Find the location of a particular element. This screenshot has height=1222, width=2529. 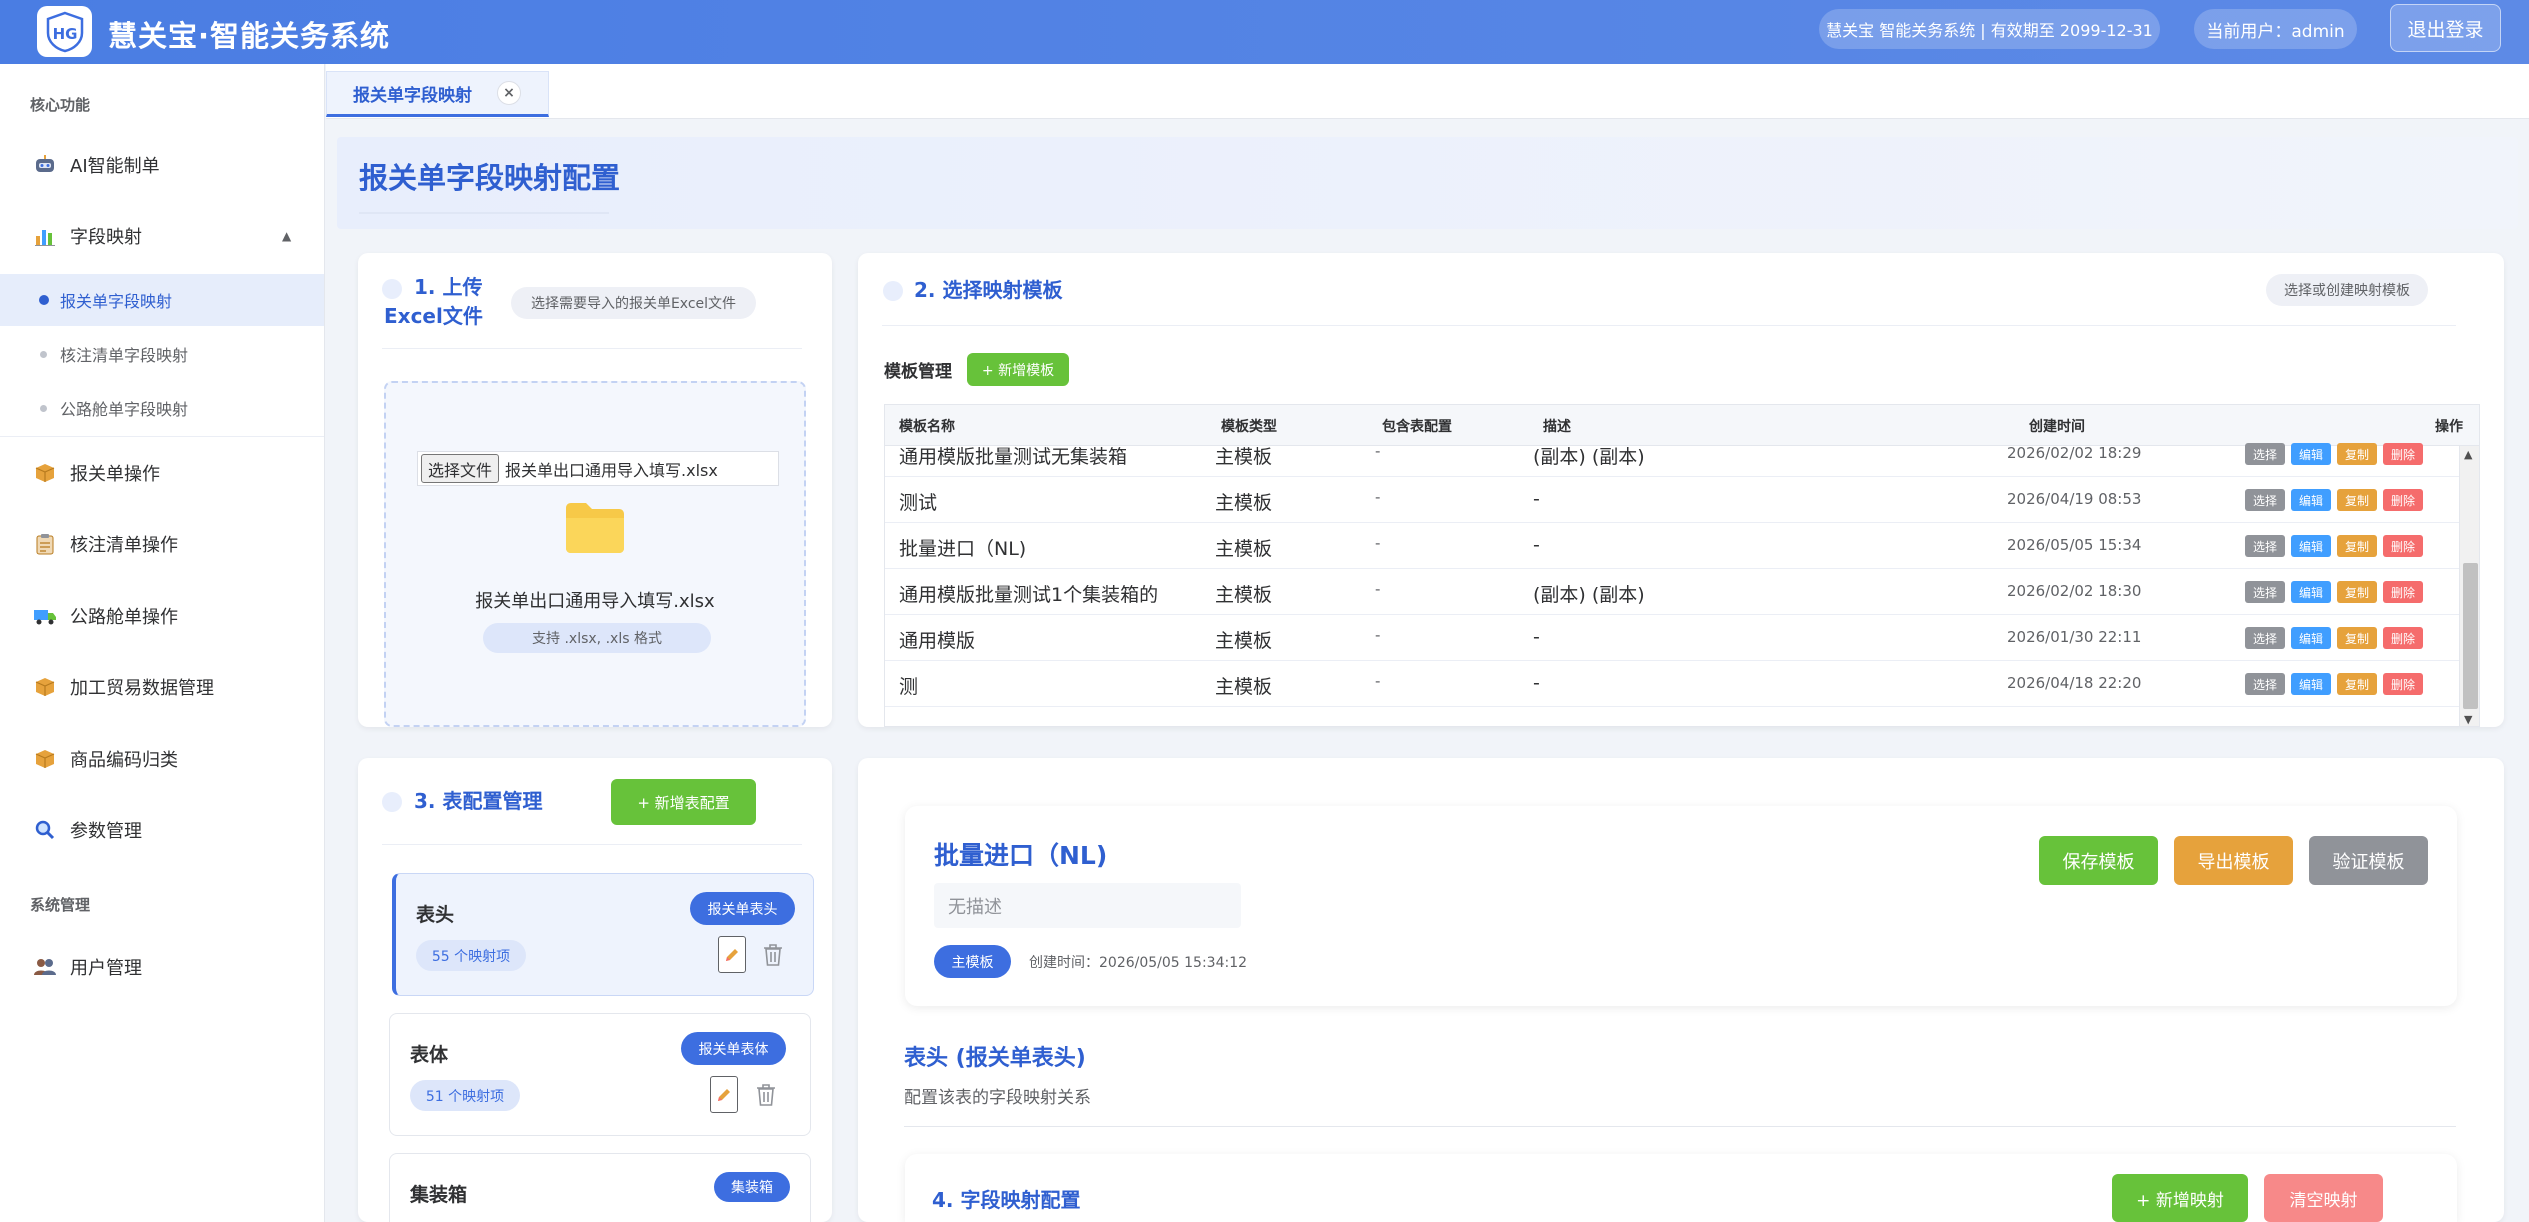

upload-hint: 选择需要导入的报关单Excel文件 is located at coordinates (633, 303).